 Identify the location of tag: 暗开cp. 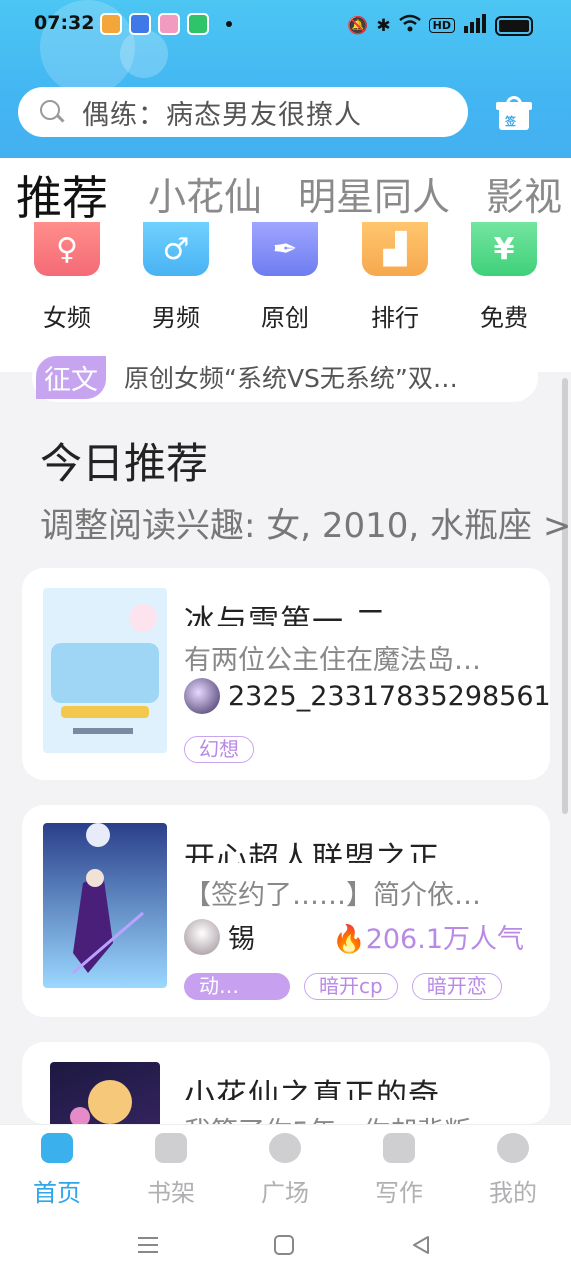
(351, 986).